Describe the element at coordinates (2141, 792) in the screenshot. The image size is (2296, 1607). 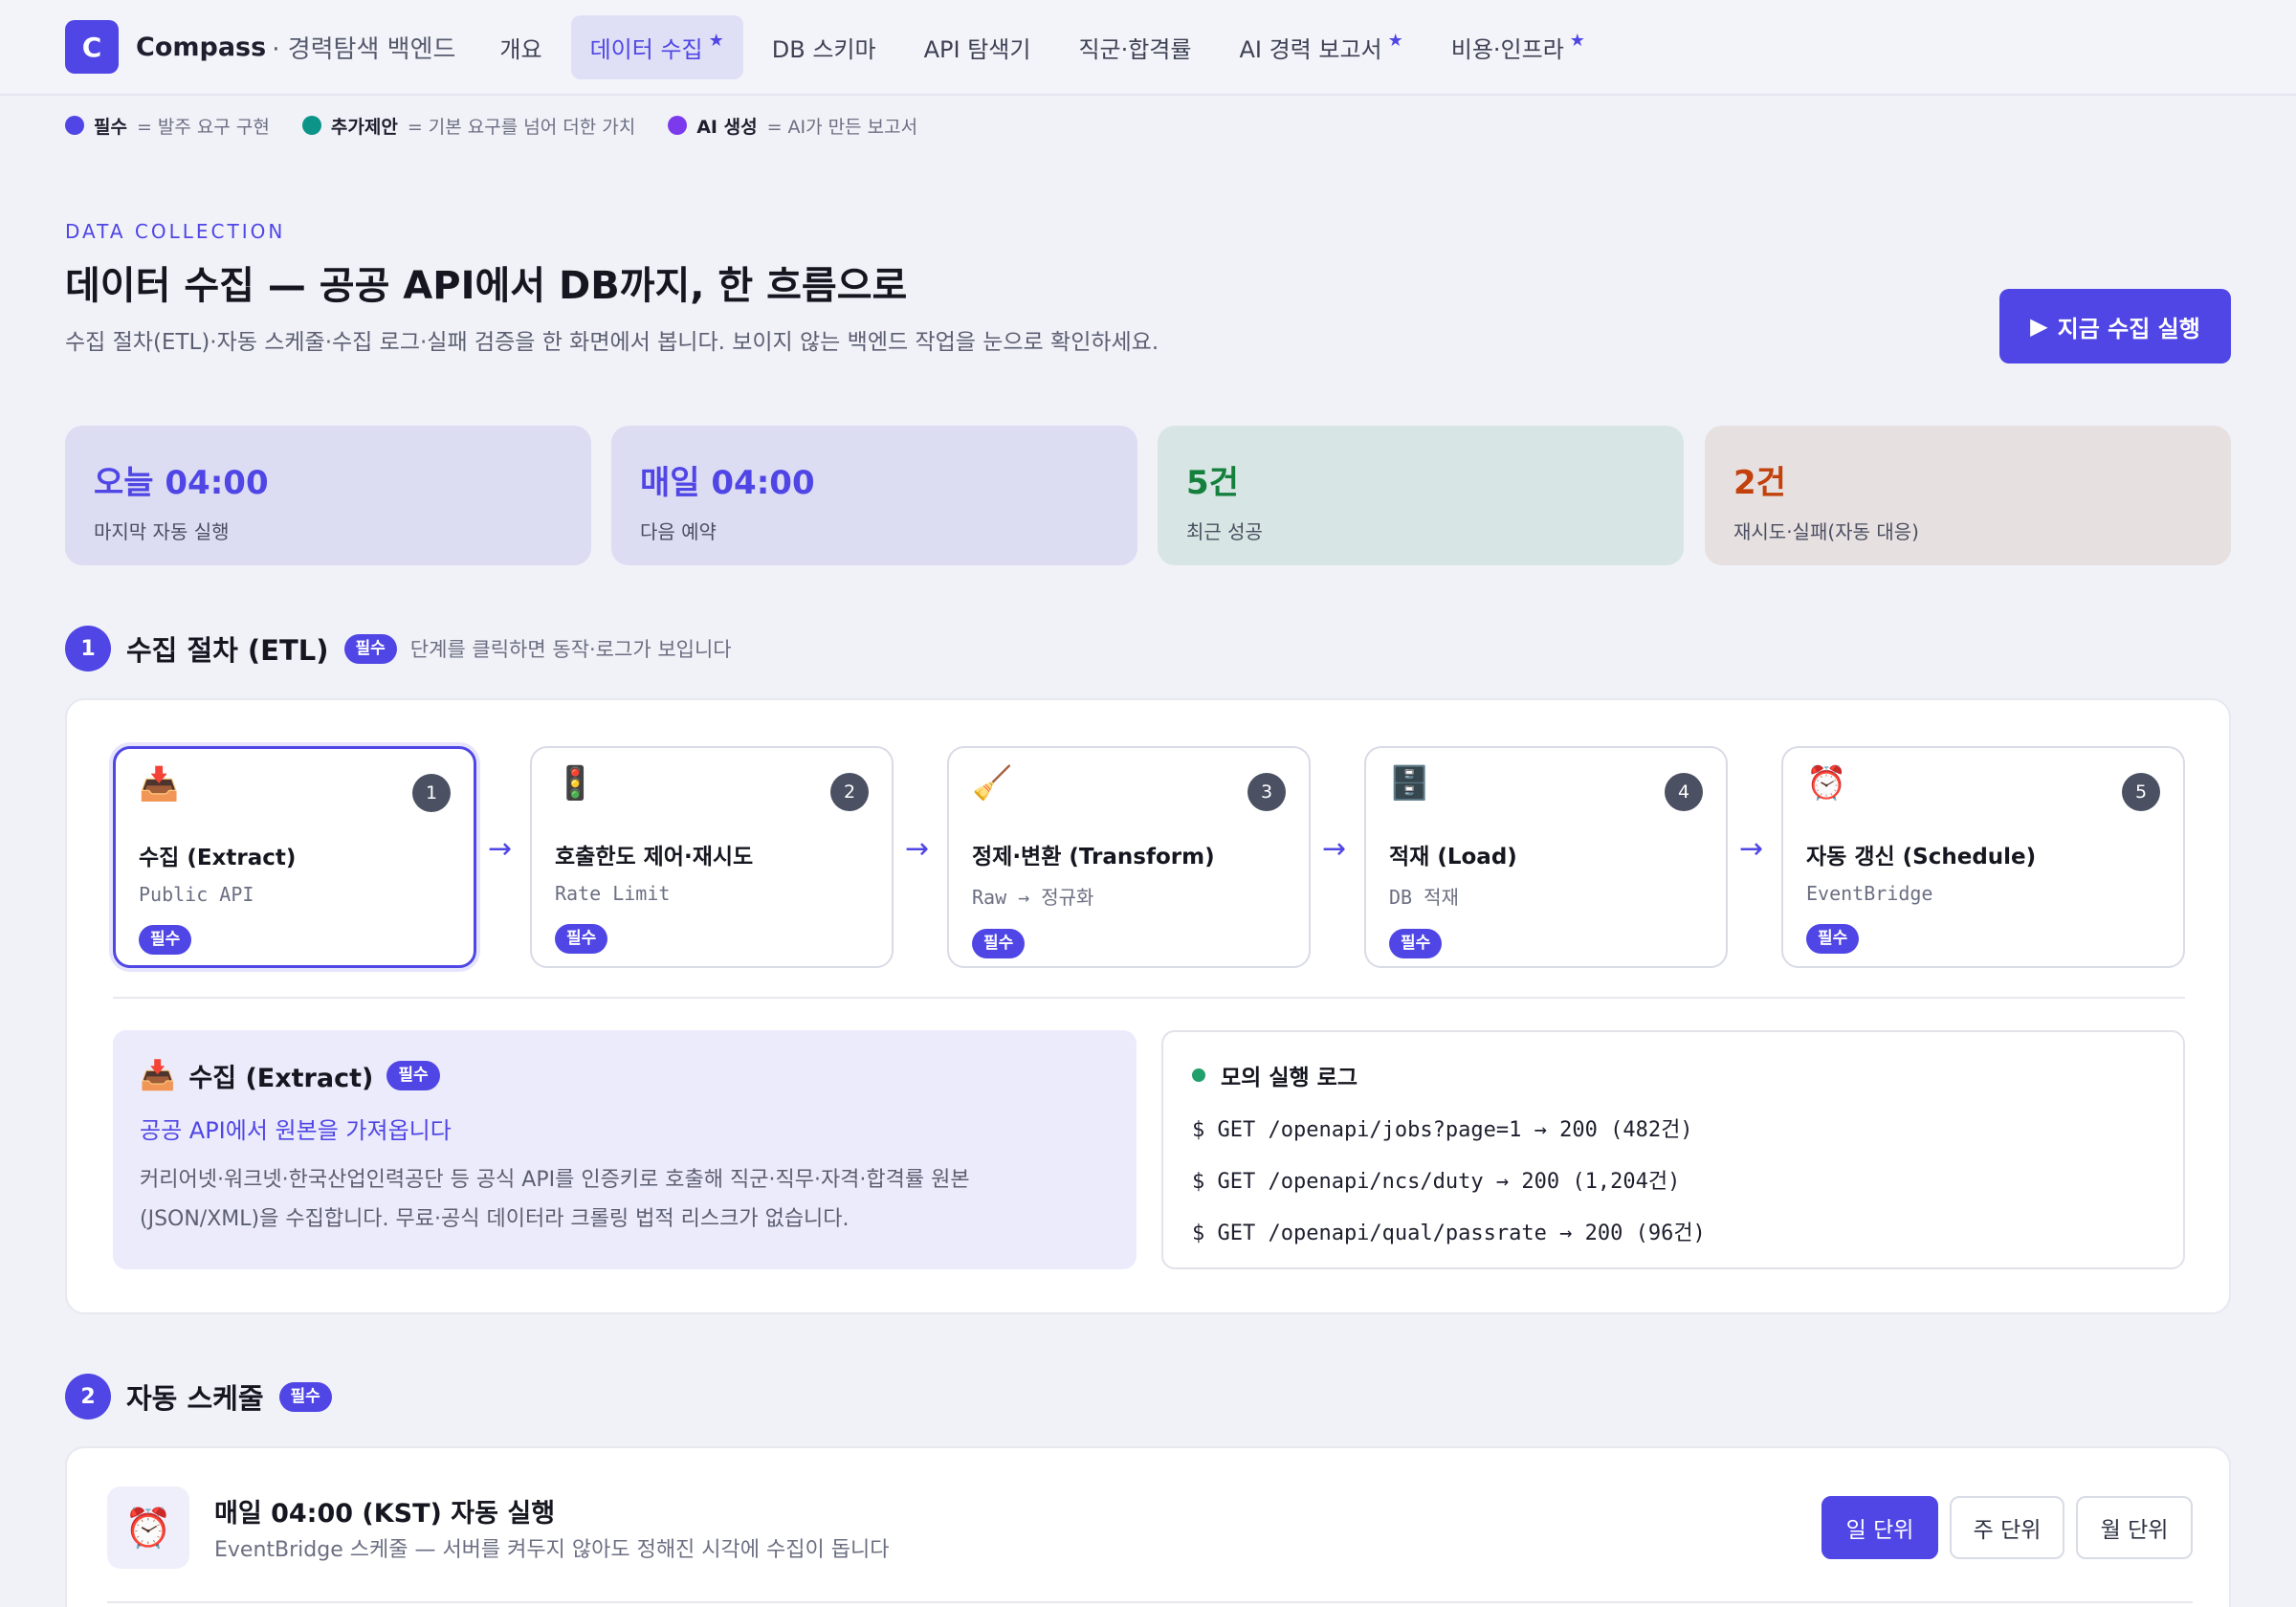
I see `step-number: 5` at that location.